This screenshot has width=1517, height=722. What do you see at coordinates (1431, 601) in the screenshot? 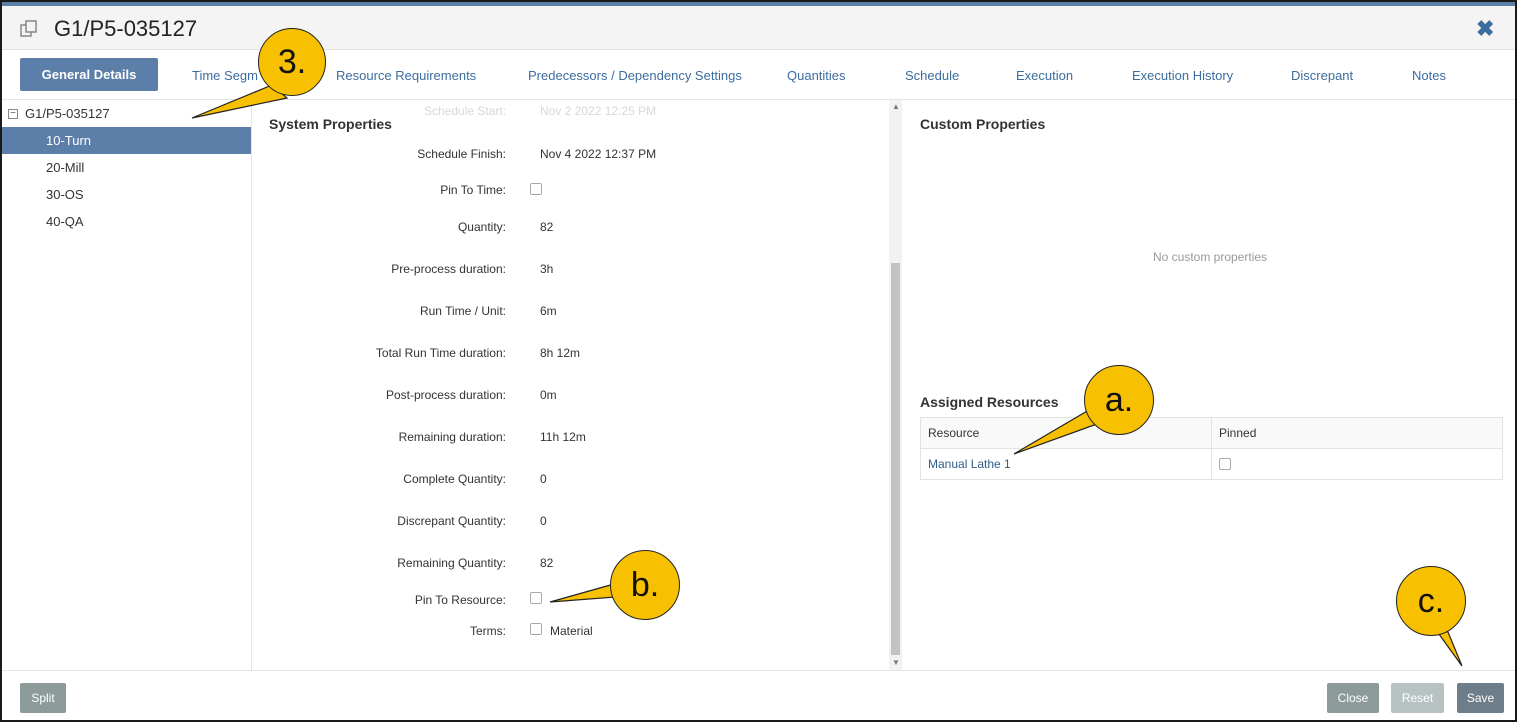
I see `callout-c: c.` at bounding box center [1431, 601].